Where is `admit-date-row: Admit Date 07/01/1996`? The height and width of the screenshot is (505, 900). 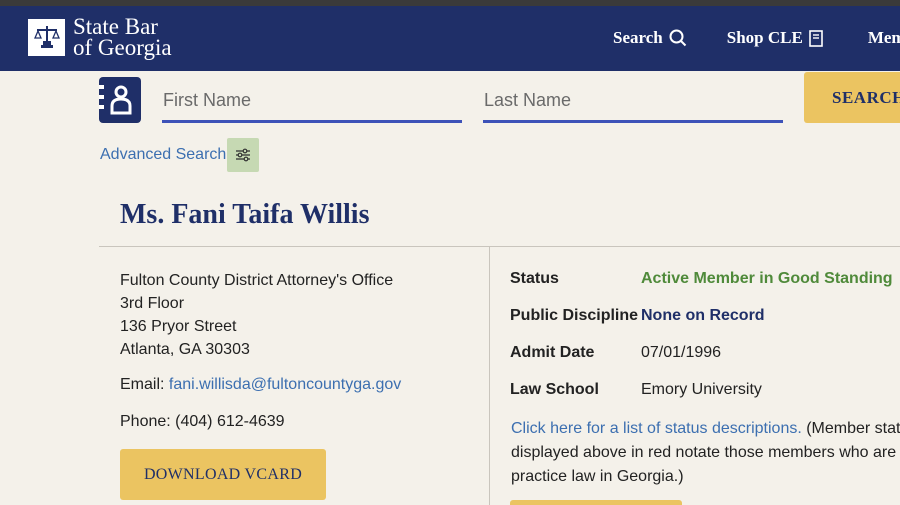 admit-date-row: Admit Date 07/01/1996 is located at coordinates (615, 353).